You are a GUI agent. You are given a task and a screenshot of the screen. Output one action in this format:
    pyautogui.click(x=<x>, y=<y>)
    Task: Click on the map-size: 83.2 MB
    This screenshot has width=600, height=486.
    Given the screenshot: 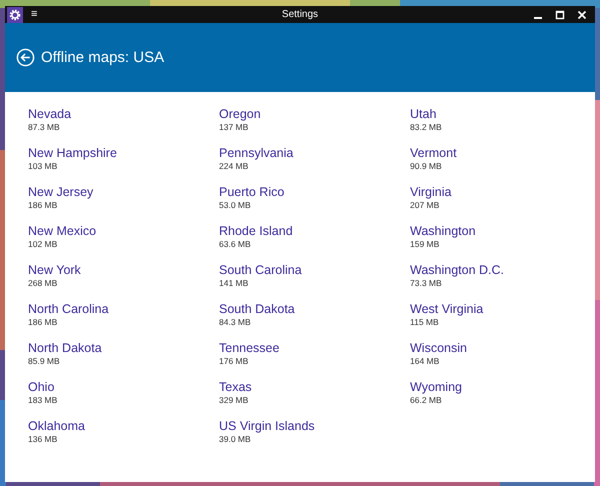 What is the action you would take?
    pyautogui.click(x=426, y=127)
    